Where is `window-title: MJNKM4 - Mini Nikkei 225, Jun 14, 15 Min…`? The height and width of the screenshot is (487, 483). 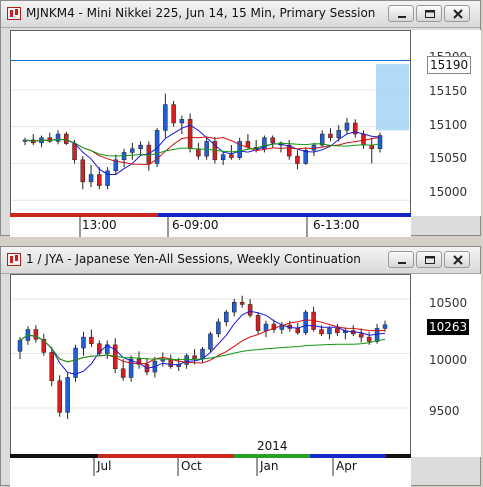 window-title: MJNKM4 - Mini Nikkei 225, Jun 14, 15 Min… is located at coordinates (201, 13).